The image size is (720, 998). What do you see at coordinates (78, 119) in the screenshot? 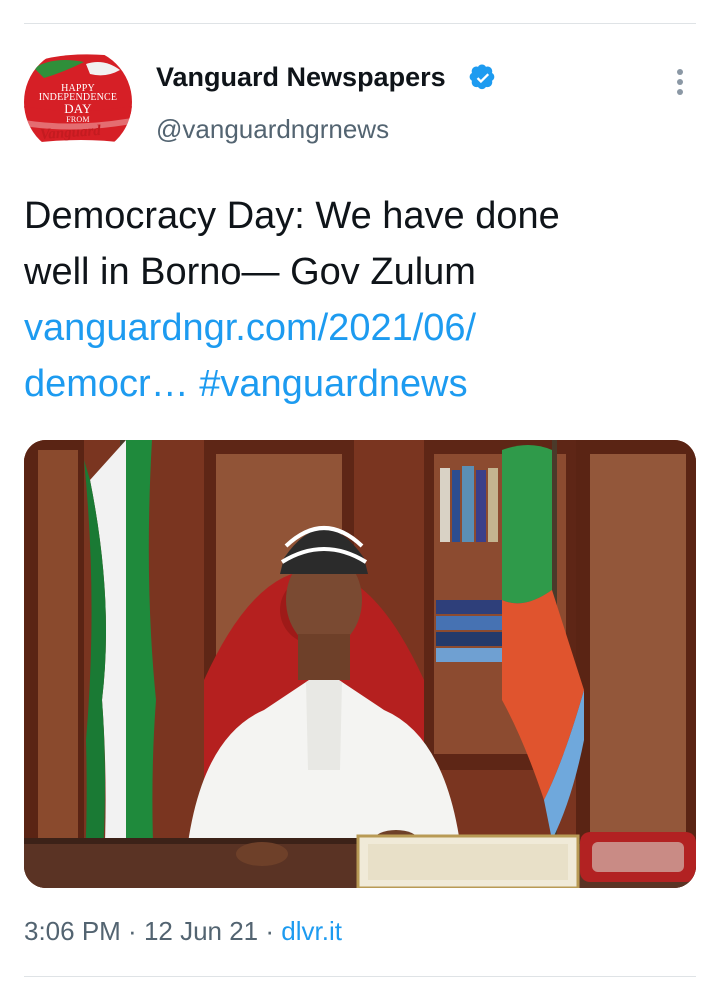
I see `avatar-text-from: FROM` at bounding box center [78, 119].